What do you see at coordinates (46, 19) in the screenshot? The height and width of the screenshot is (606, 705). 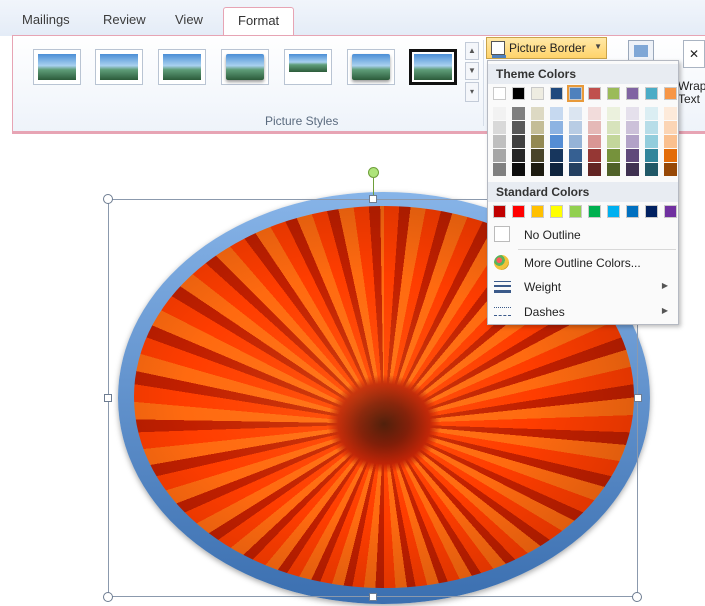 I see `tab-mailings: Mailings` at bounding box center [46, 19].